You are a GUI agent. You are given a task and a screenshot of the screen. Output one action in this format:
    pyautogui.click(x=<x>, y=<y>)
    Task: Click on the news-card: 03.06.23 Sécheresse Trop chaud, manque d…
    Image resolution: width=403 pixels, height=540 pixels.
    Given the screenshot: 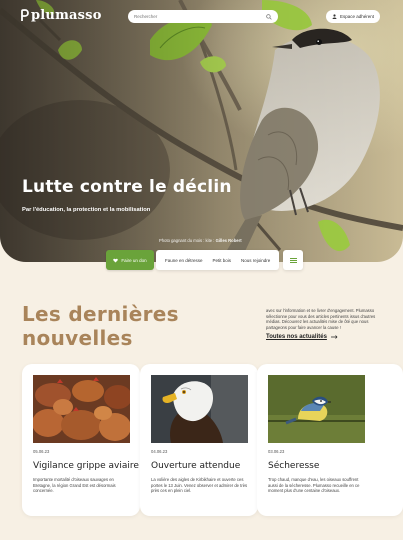 What is the action you would take?
    pyautogui.click(x=330, y=440)
    